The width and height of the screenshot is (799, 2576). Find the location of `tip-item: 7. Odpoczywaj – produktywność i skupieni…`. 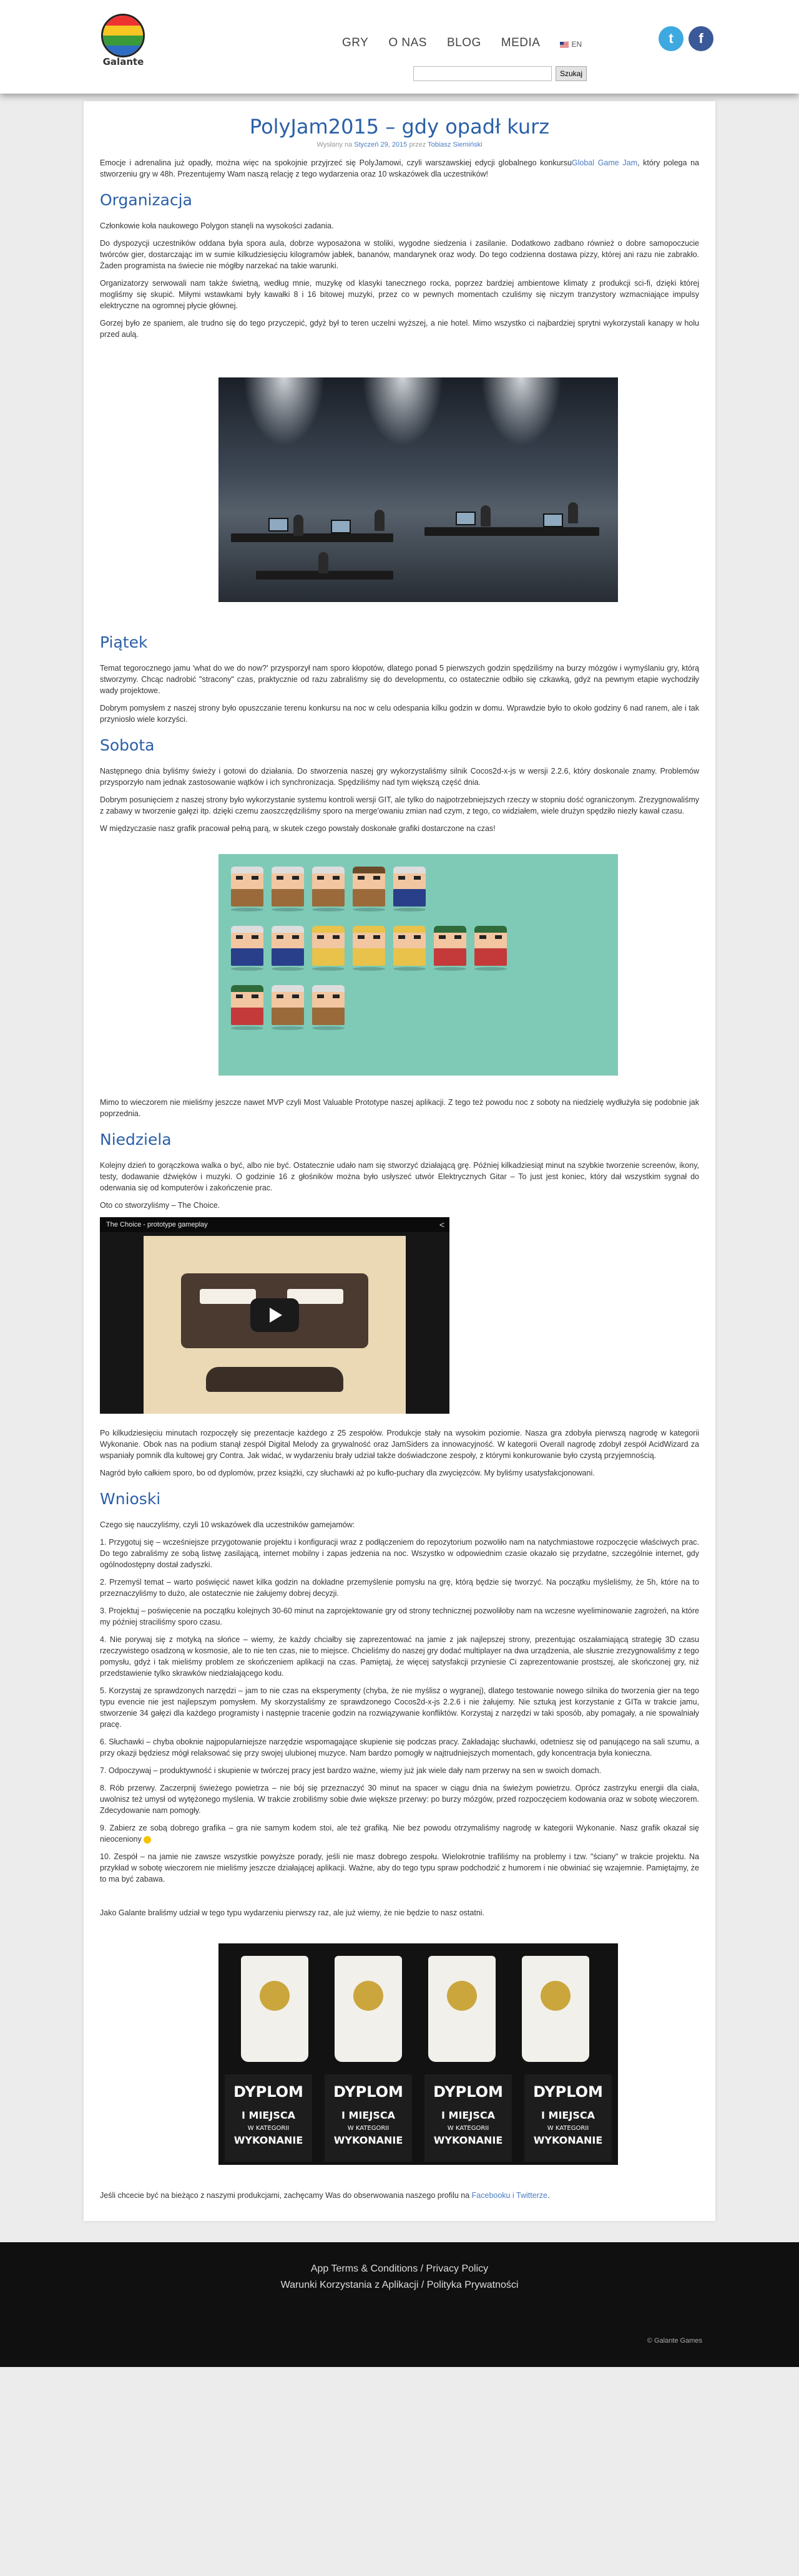

tip-item: 7. Odpoczywaj – produktywność i skupieni… is located at coordinates (351, 1770).